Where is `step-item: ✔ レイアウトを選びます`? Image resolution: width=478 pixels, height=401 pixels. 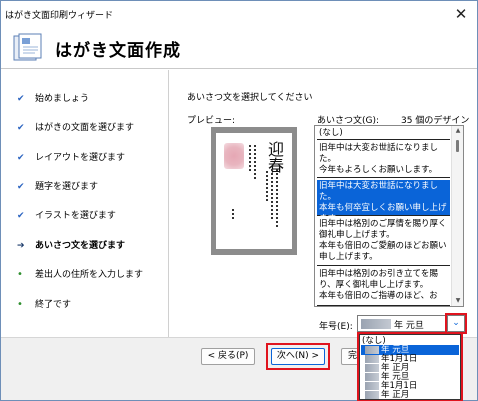
step-item: ✔ レイアウトを選びます is located at coordinates (71, 158).